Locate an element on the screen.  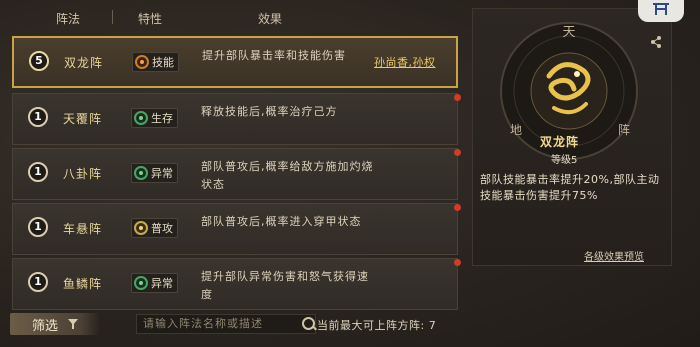
ring-glyph: 地 is located at coordinates (516, 130).